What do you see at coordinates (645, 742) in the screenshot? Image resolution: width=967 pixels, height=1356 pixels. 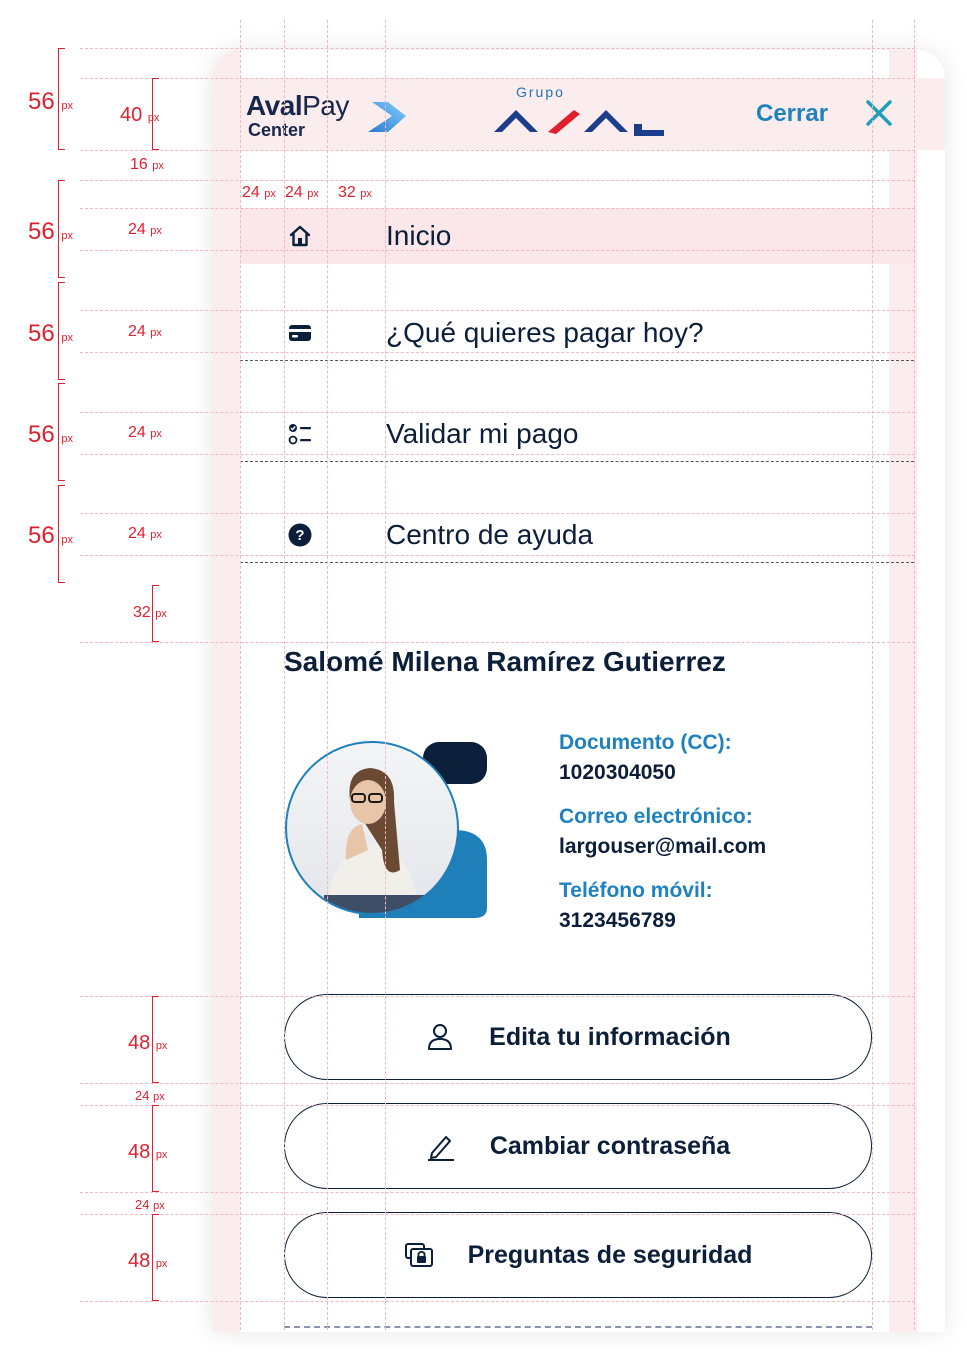 I see `document-label: Documento (CC):` at bounding box center [645, 742].